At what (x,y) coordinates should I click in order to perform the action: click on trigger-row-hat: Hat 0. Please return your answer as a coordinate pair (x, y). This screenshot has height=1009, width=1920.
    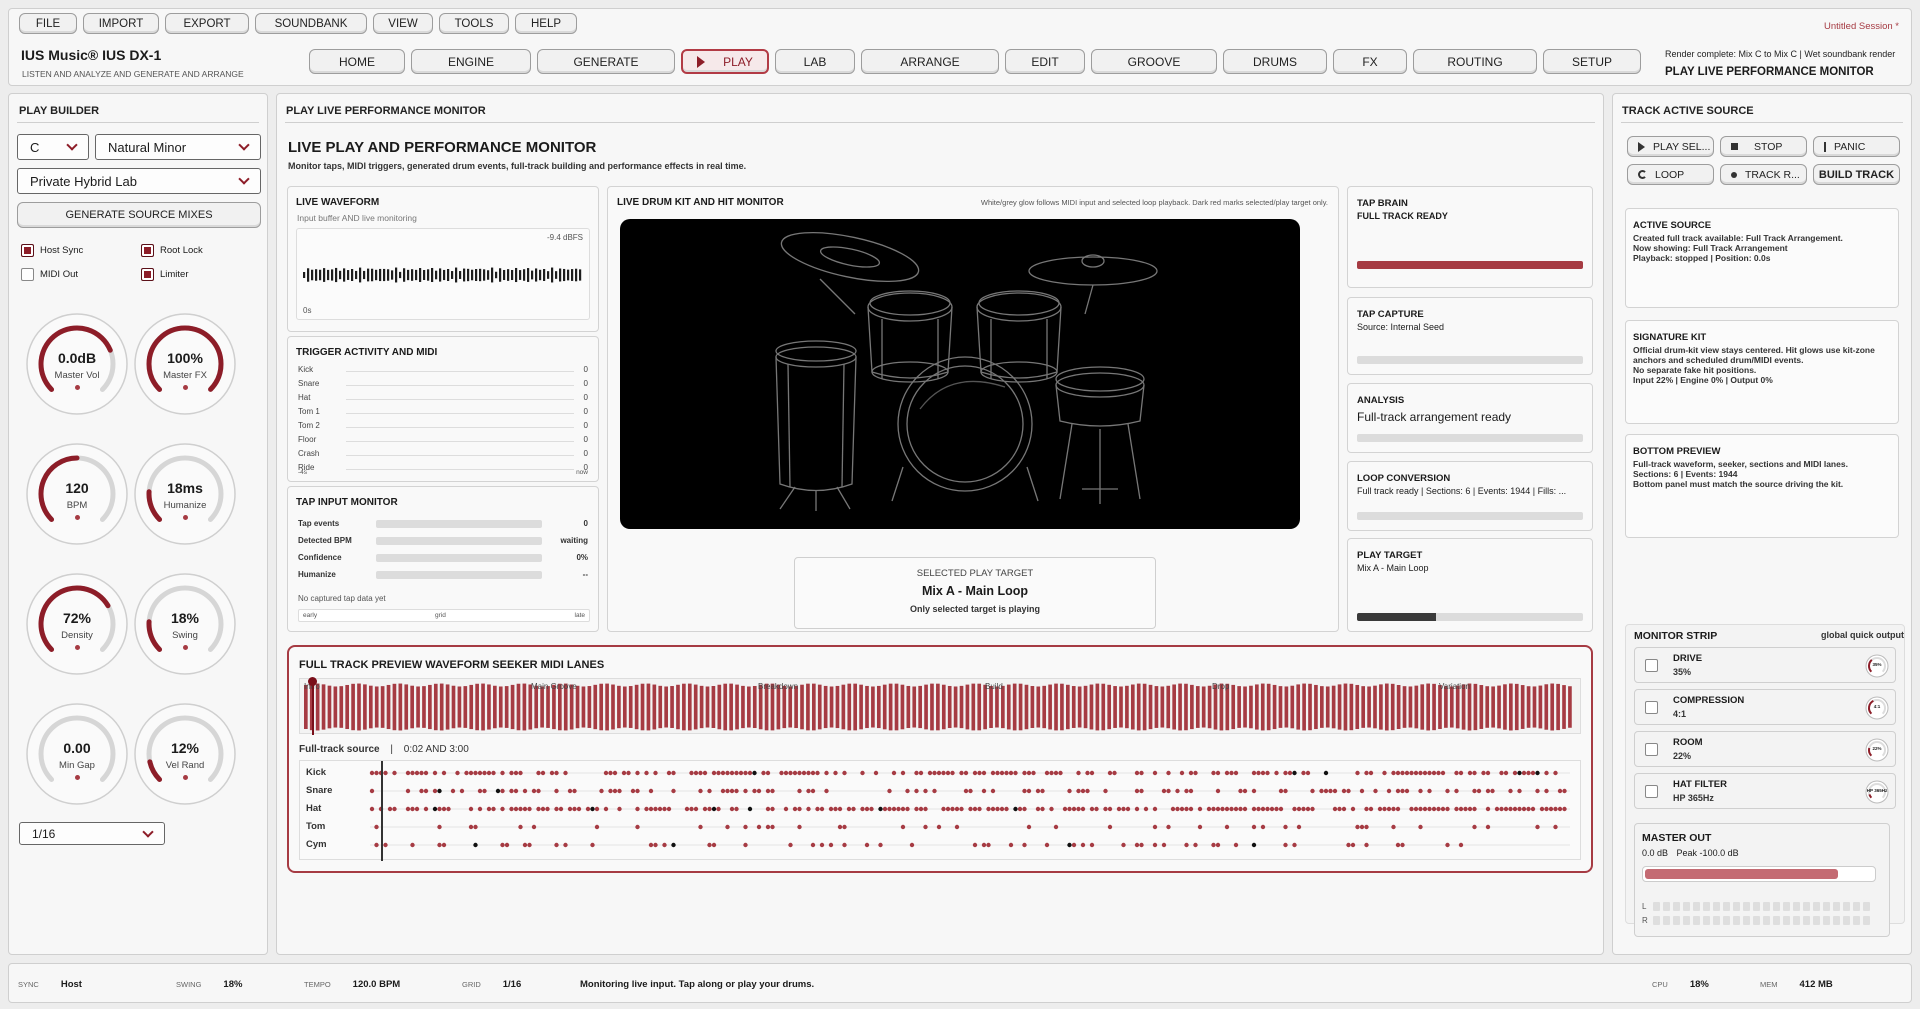
    Looking at the image, I should click on (443, 400).